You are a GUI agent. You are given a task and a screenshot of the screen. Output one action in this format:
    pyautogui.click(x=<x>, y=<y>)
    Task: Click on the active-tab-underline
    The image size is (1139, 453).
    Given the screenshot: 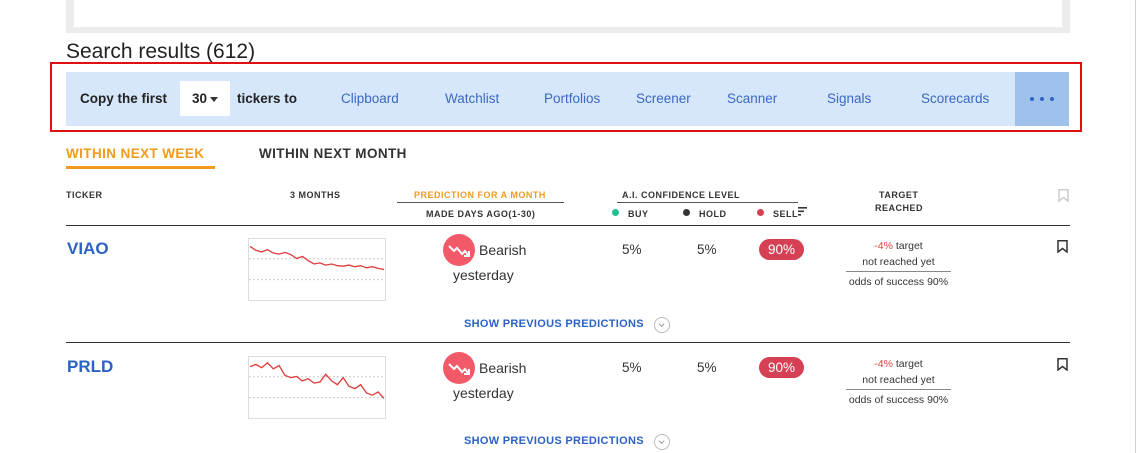 What is the action you would take?
    pyautogui.click(x=140, y=167)
    